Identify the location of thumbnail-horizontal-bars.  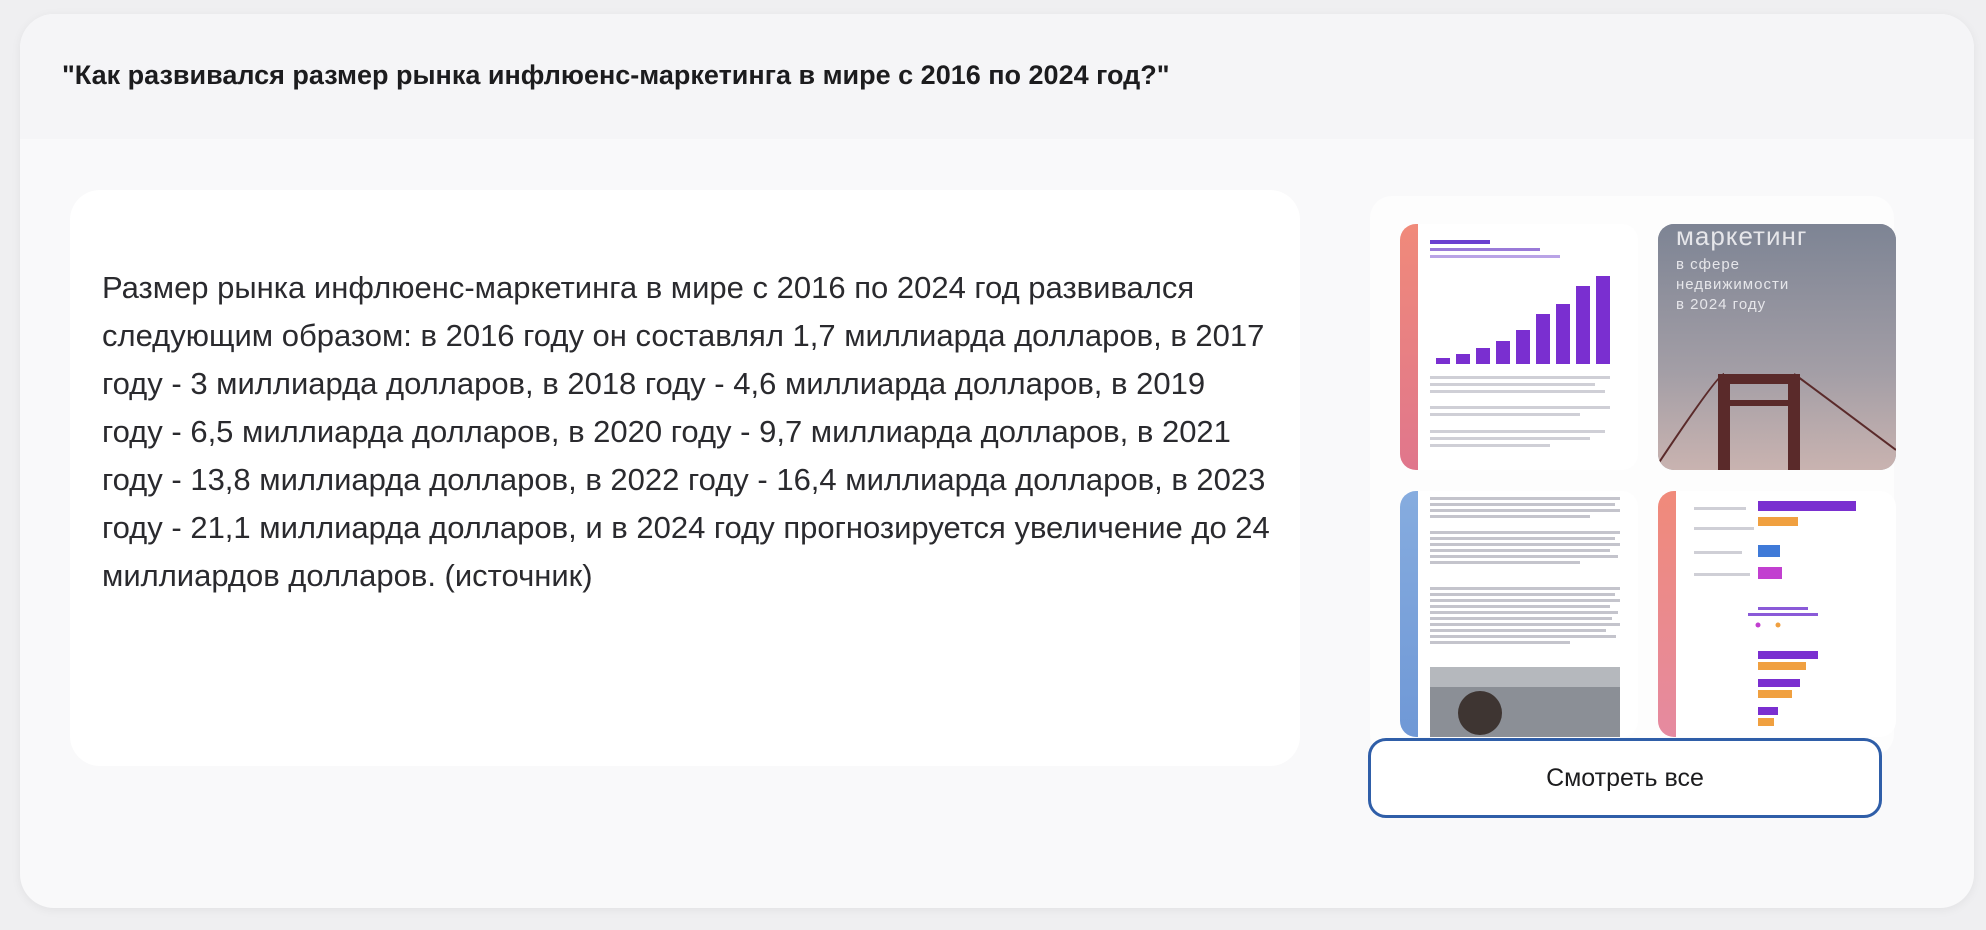
(1777, 614).